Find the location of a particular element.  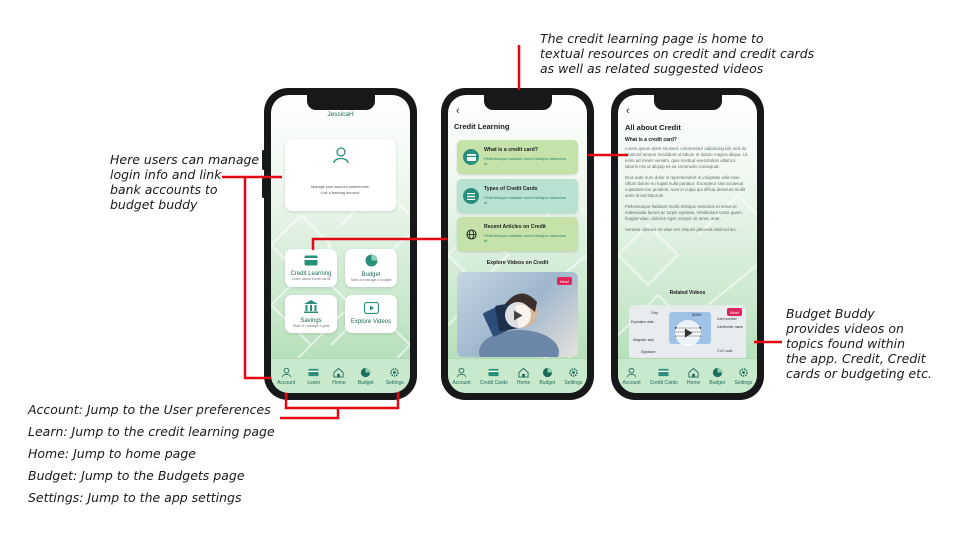

annotation-line: cards or budgeting etc. is located at coordinates (859, 373).